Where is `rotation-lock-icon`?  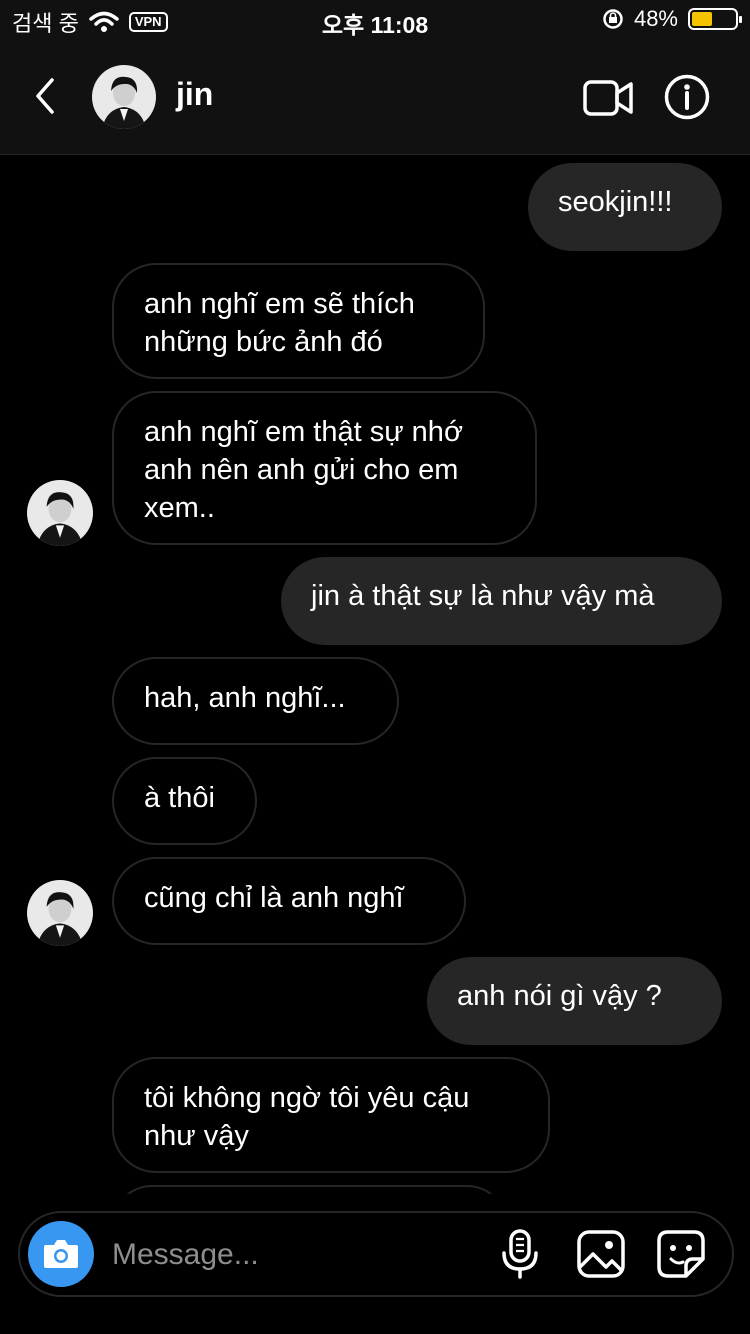 rotation-lock-icon is located at coordinates (613, 19).